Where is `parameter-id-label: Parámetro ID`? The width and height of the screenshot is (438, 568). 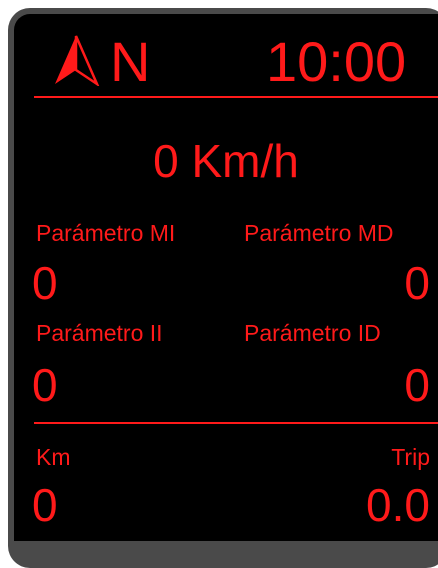
parameter-id-label: Parámetro ID is located at coordinates (312, 333).